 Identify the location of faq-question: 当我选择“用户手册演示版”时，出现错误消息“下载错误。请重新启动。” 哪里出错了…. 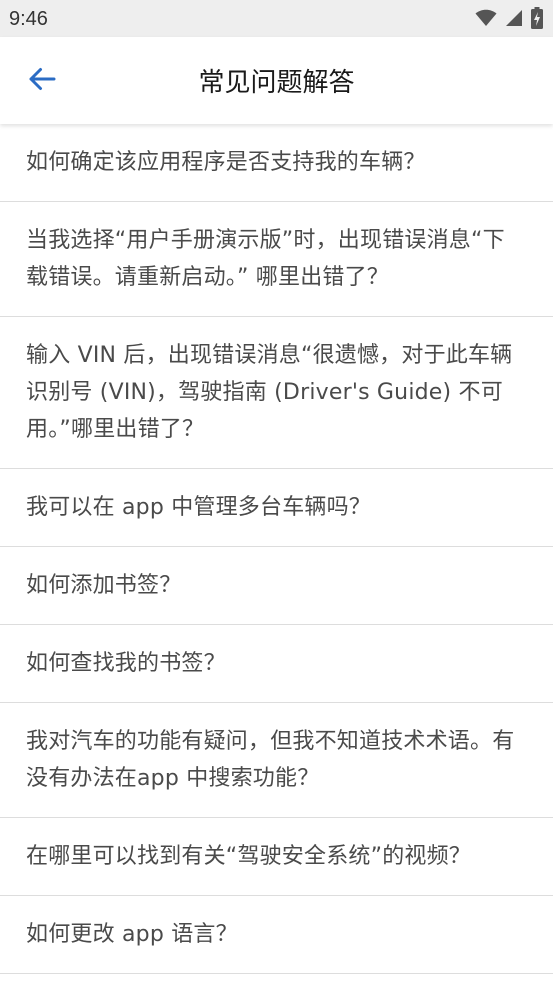
(265, 259).